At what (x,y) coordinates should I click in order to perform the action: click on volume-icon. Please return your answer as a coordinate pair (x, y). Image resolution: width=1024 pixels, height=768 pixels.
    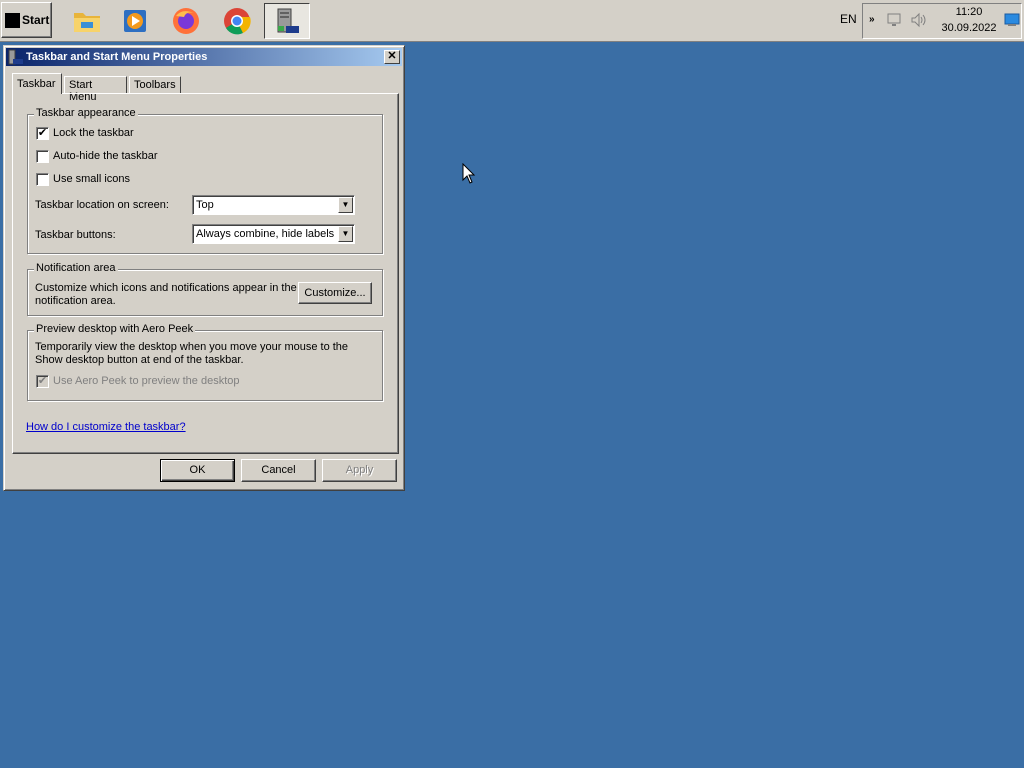
    Looking at the image, I should click on (919, 21).